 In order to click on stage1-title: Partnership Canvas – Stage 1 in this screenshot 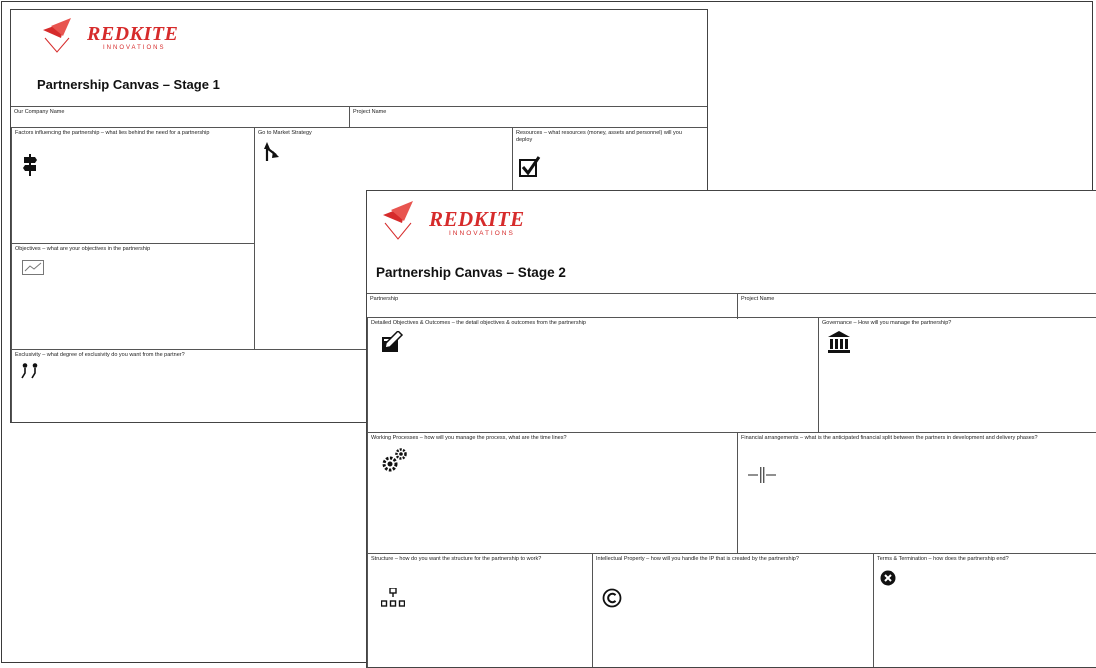, I will do `click(128, 84)`.